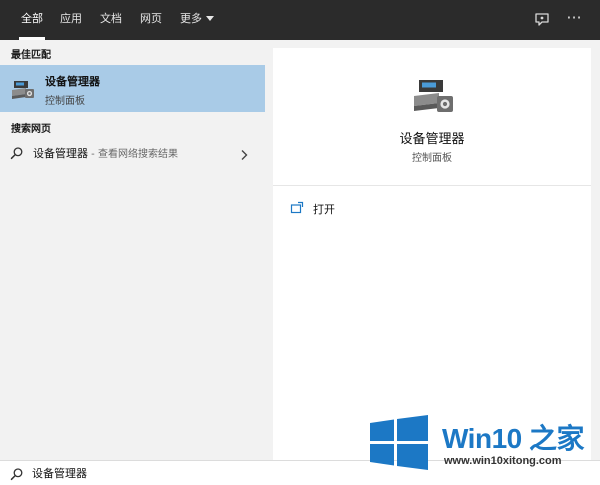  What do you see at coordinates (300, 20) in the screenshot?
I see `search-scope-bar: 全部 应用 文档 网页 更多 ···` at bounding box center [300, 20].